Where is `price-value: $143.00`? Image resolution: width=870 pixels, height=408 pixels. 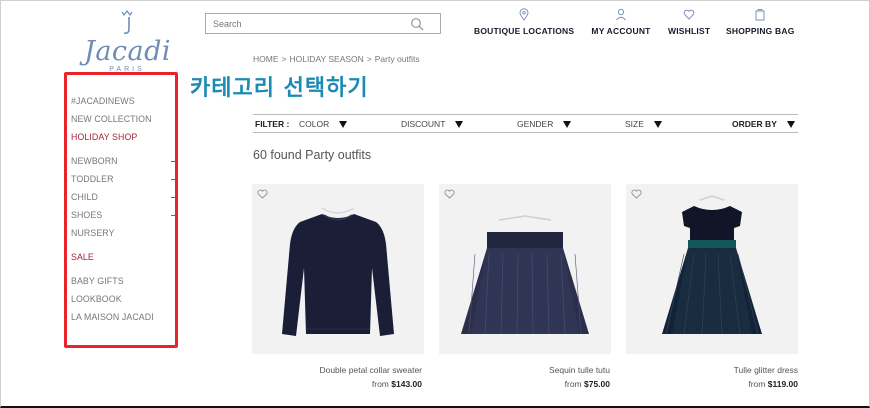 price-value: $143.00 is located at coordinates (406, 384).